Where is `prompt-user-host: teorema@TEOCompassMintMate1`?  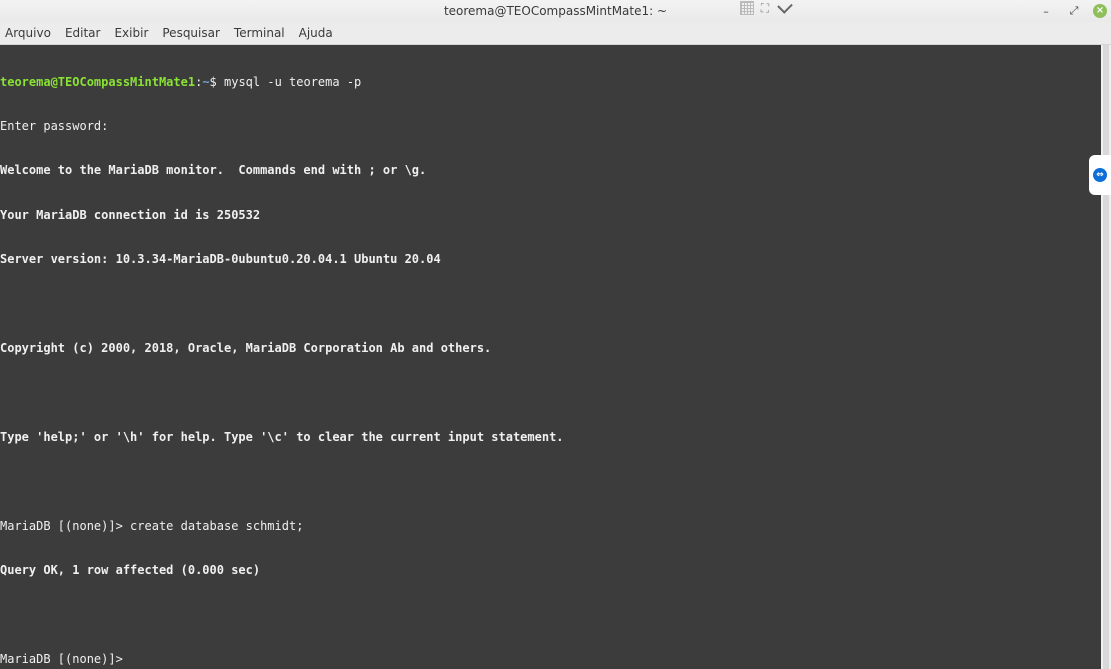 prompt-user-host: teorema@TEOCompassMintMate1 is located at coordinates (98, 81).